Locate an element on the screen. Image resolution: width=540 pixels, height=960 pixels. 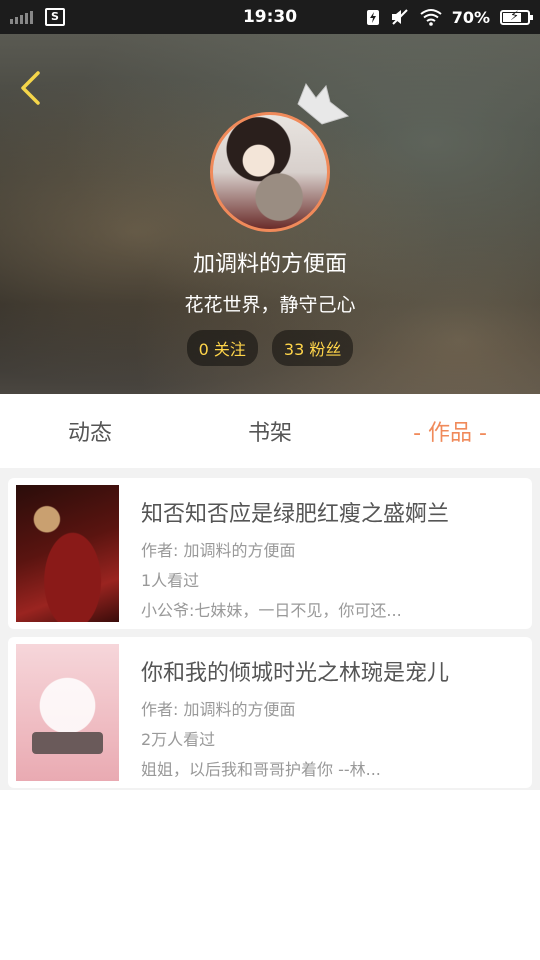
stats-row: 0 关注 33 粉丝 is located at coordinates (270, 348).